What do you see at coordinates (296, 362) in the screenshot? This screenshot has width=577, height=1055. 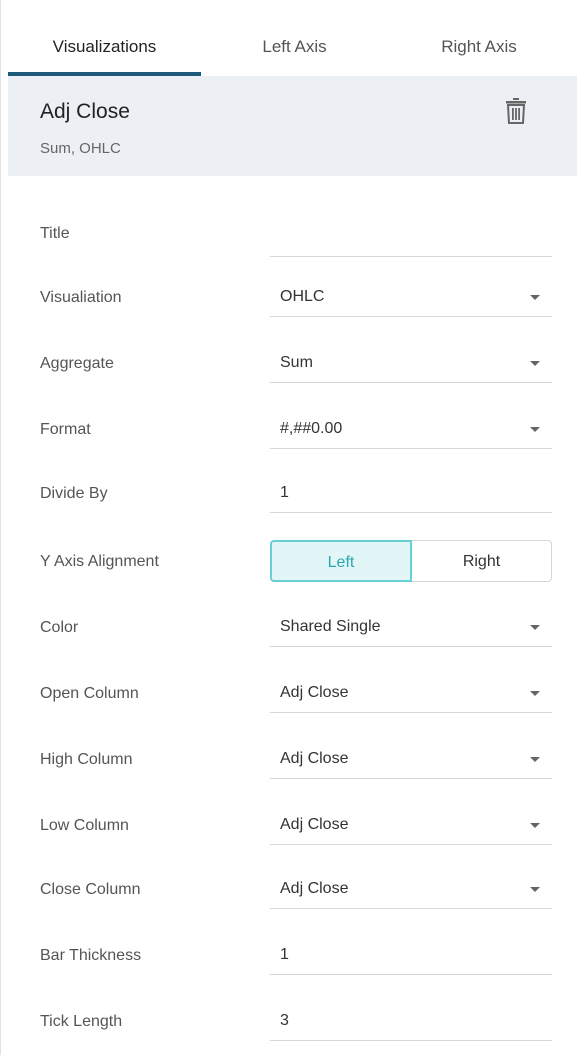 I see `aggregate-value: Sum` at bounding box center [296, 362].